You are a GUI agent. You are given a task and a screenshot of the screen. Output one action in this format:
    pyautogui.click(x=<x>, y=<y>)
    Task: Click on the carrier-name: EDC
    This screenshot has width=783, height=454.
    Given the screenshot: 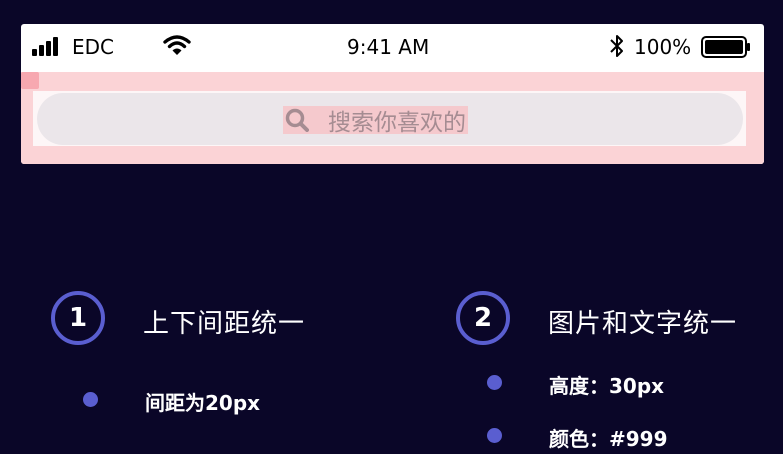 What is the action you would take?
    pyautogui.click(x=93, y=47)
    